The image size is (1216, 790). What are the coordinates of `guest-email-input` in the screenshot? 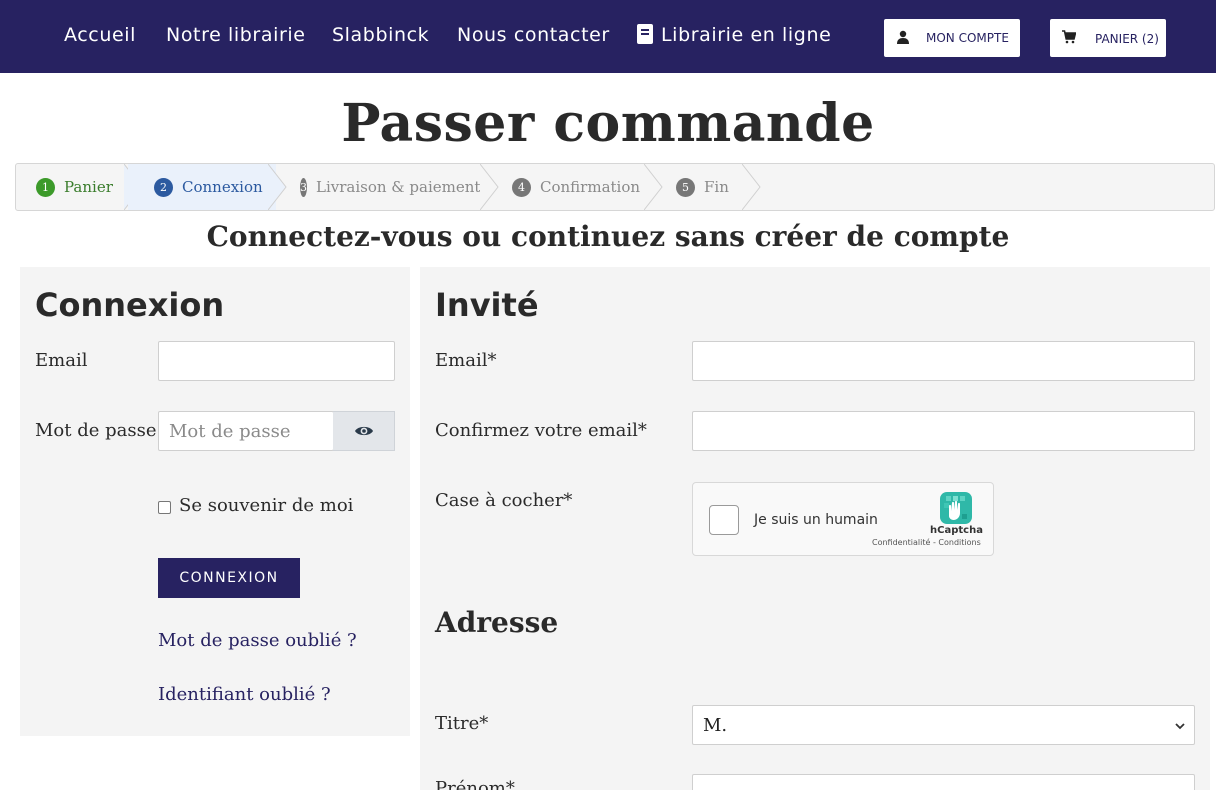 It's located at (943, 361).